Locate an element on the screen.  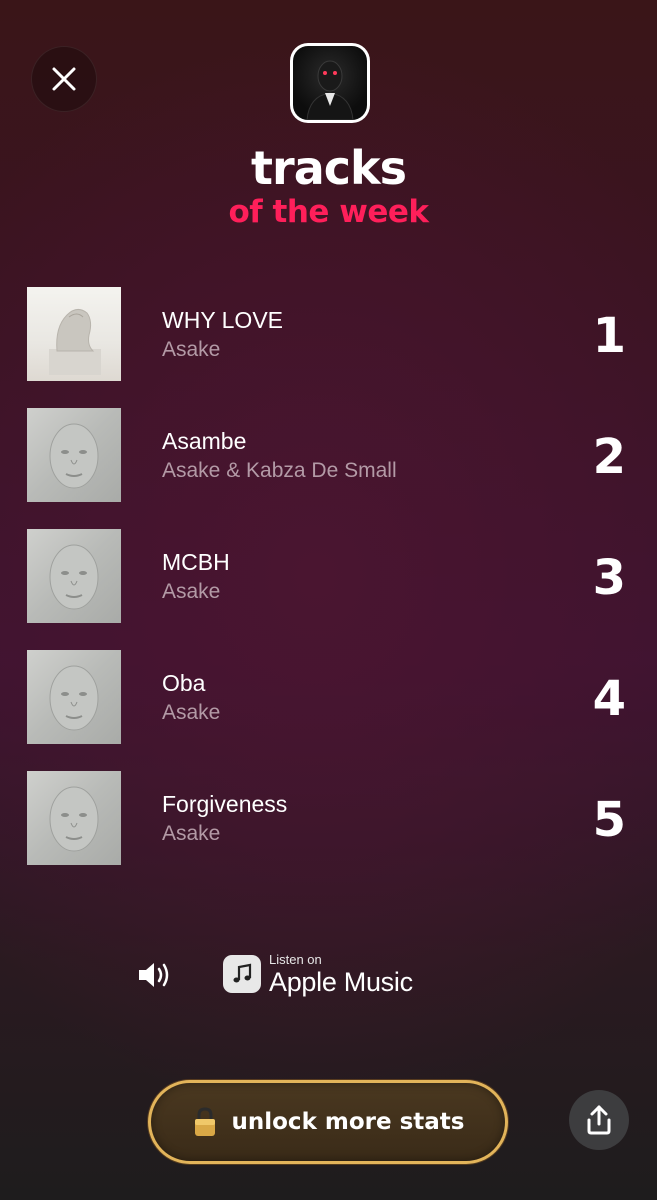
track-row: Asambe Asake & Kabza De Small 2 is located at coordinates (332, 455).